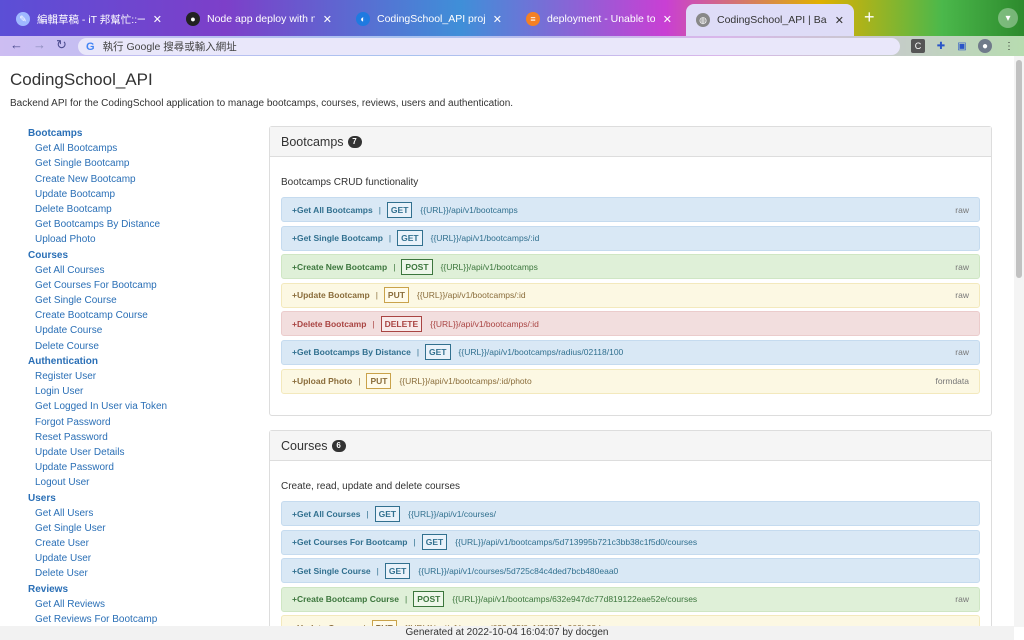 Image resolution: width=1024 pixels, height=640 pixels. What do you see at coordinates (1019, 169) in the screenshot?
I see `scrollbar-thumb` at bounding box center [1019, 169].